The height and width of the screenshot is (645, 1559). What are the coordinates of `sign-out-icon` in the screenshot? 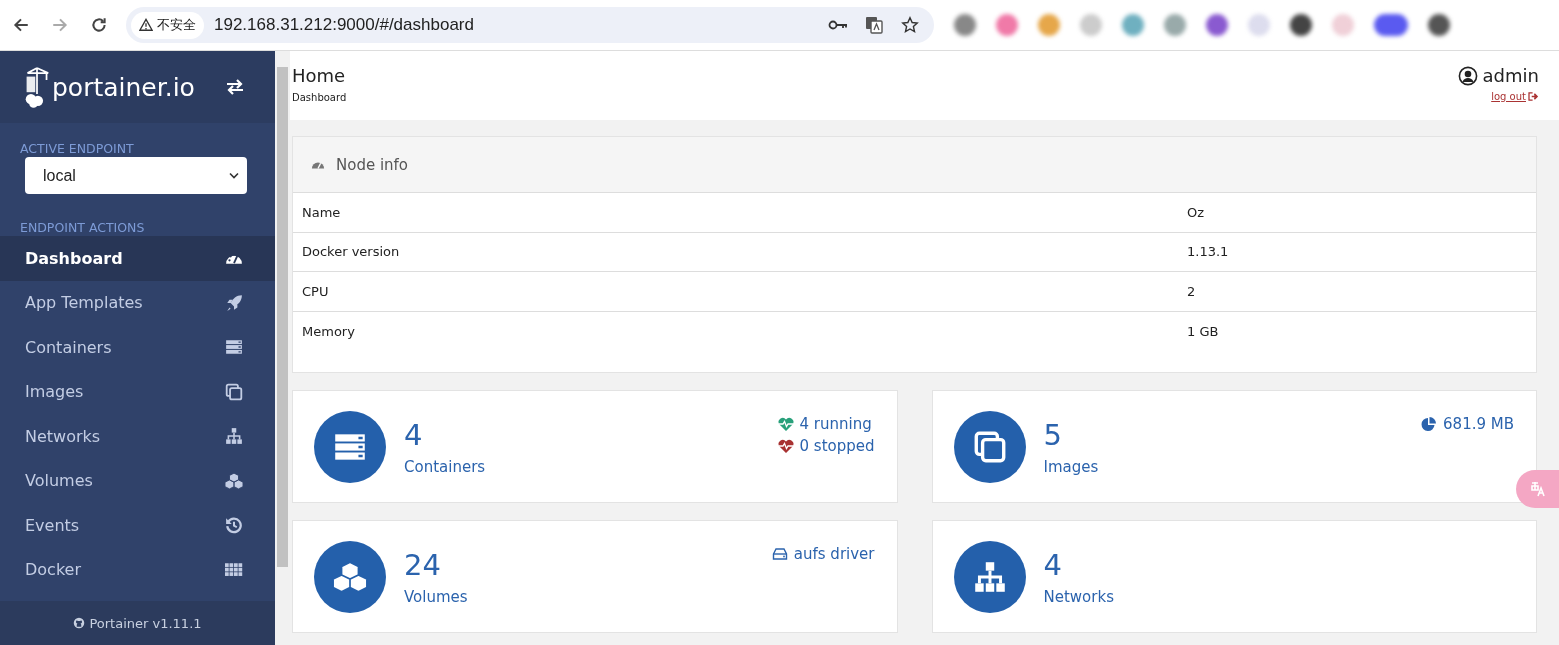 It's located at (1533, 96).